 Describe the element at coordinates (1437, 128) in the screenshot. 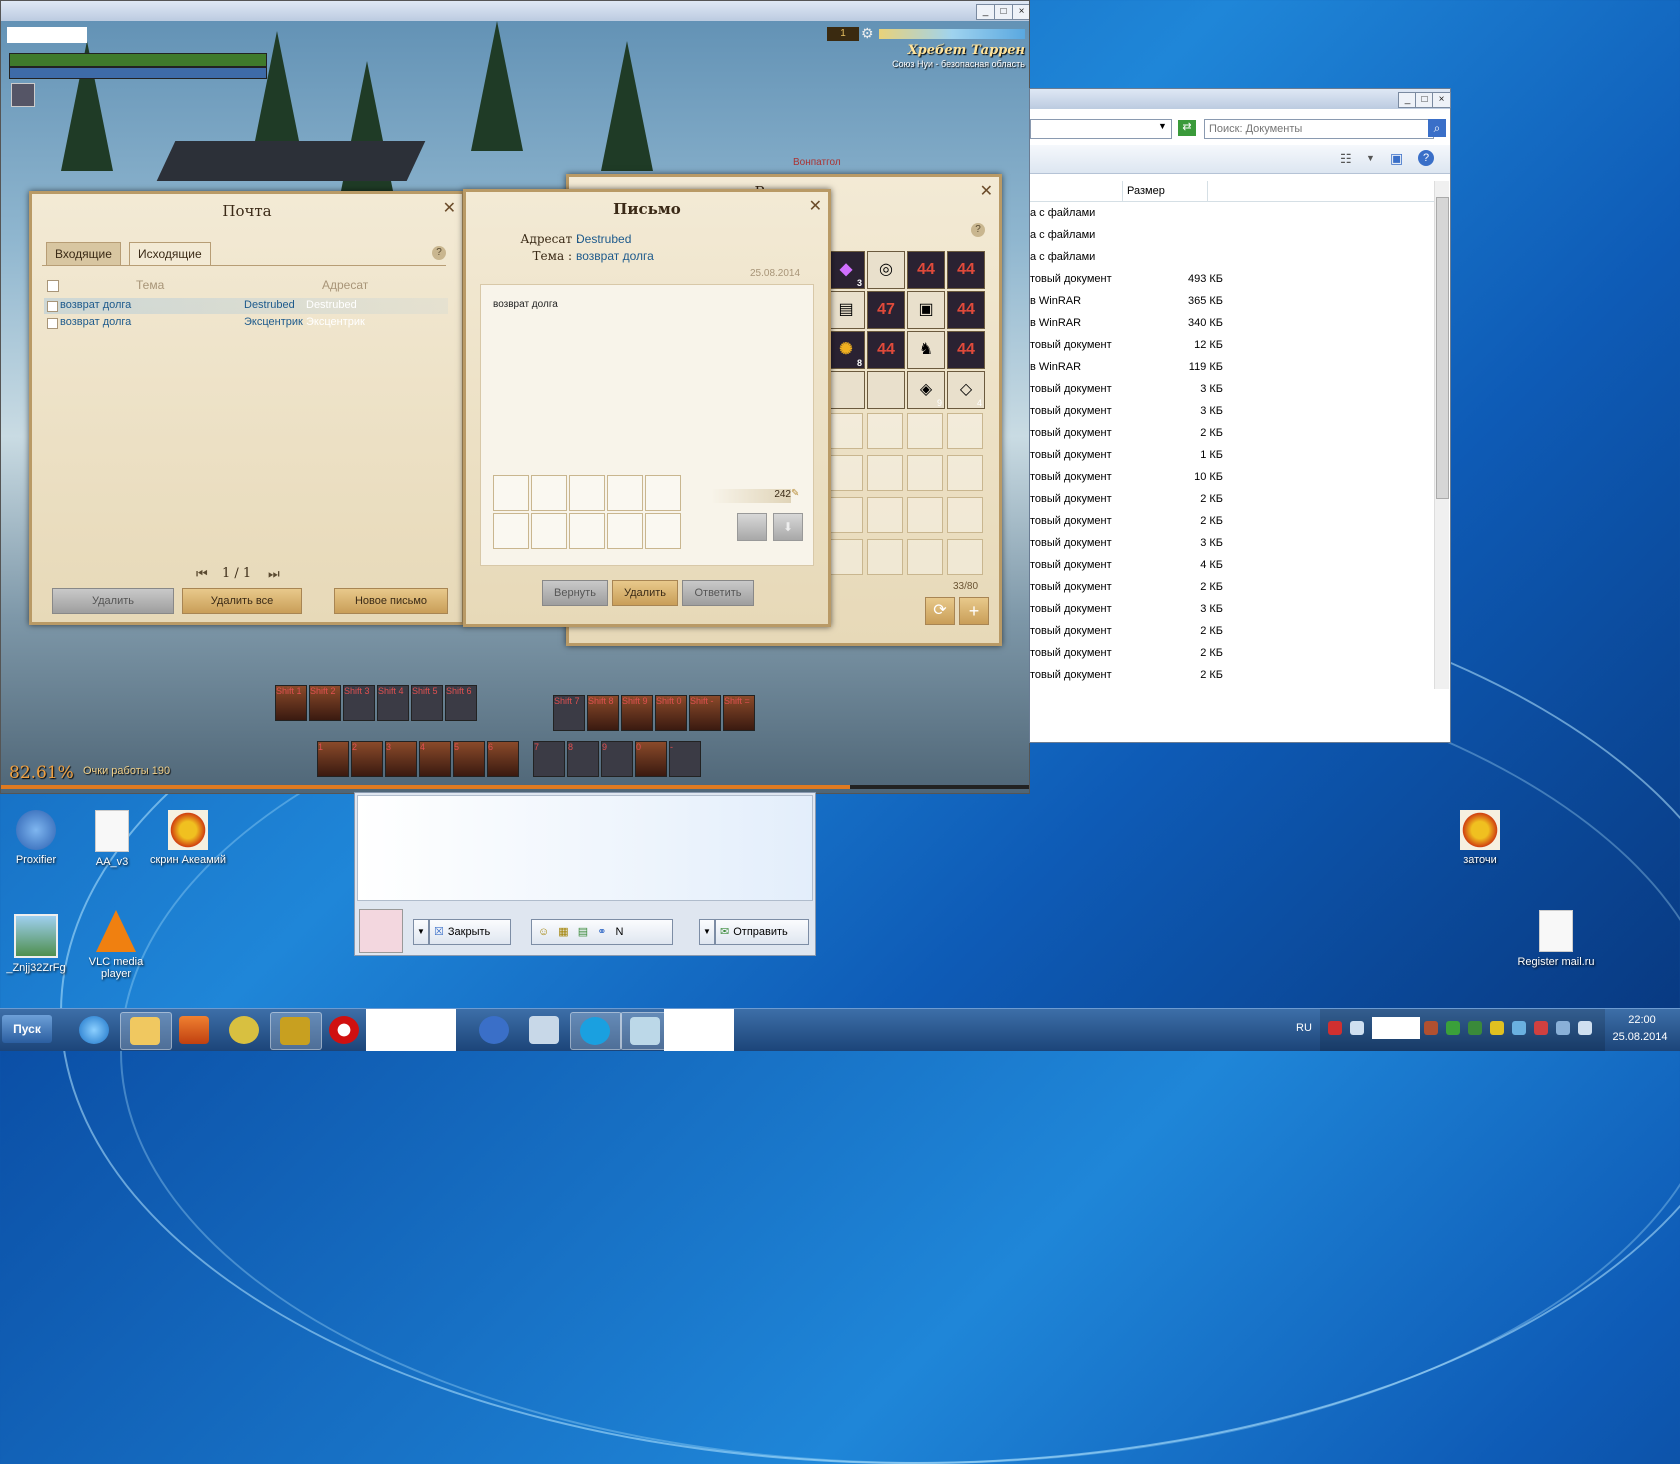

I see `search-icon: ⌕` at that location.